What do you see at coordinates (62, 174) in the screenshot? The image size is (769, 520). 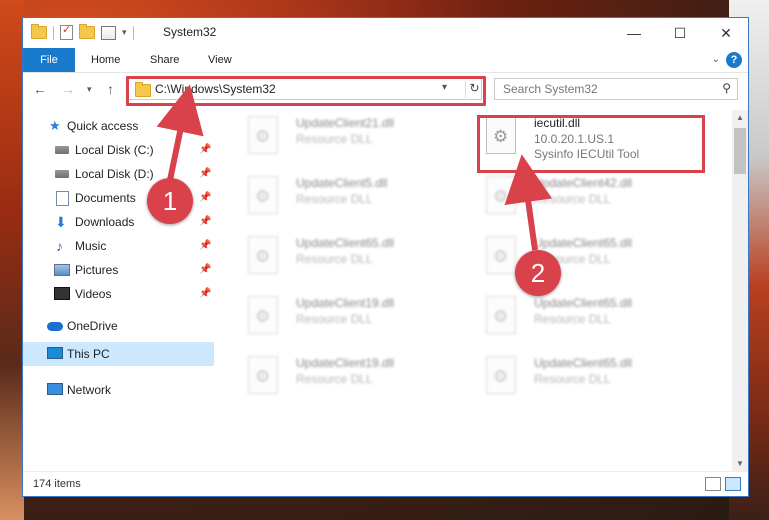 I see `disk-icon` at bounding box center [62, 174].